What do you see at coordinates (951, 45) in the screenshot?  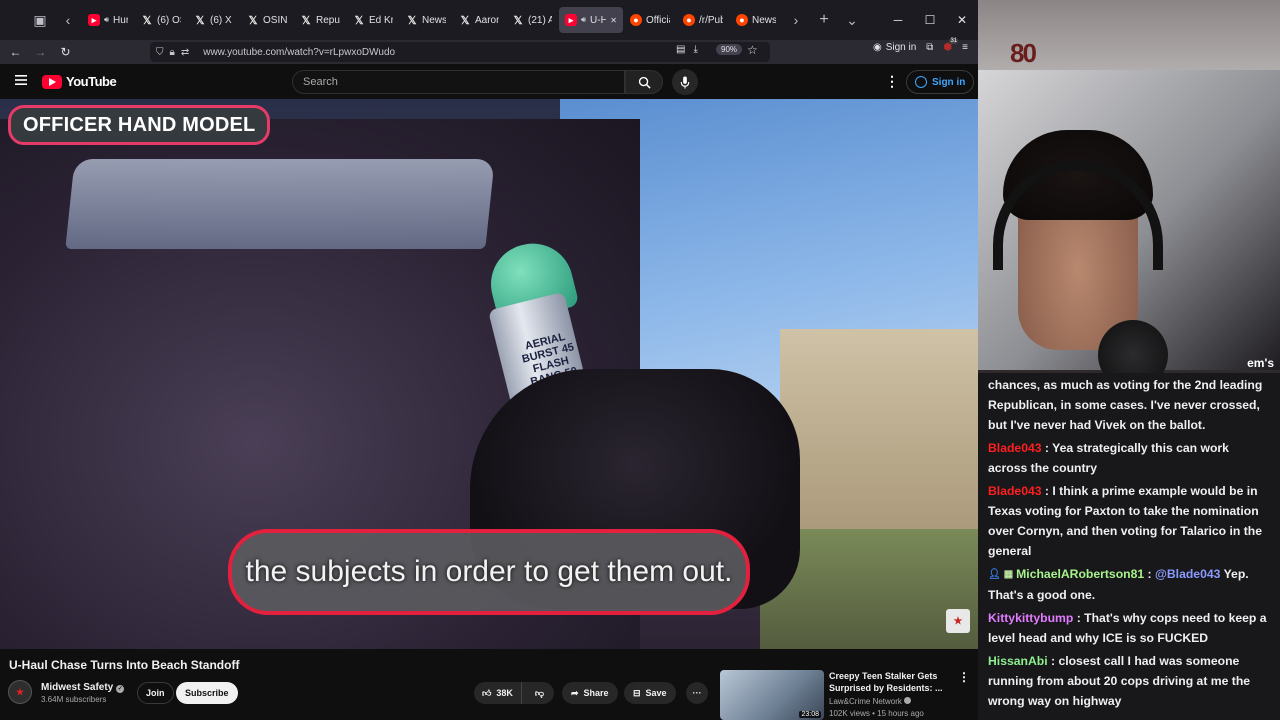 I see `ublock-icon: ⬢ 31` at bounding box center [951, 45].